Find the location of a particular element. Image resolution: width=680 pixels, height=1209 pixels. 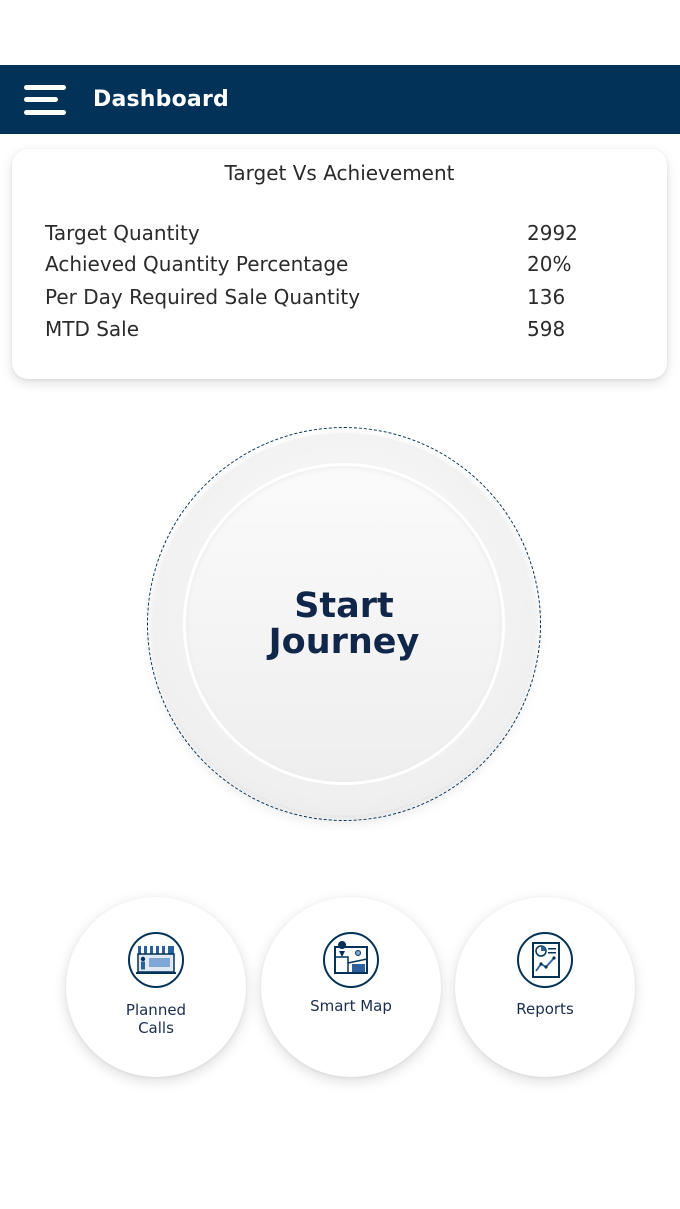

start-journey-button: Start Journey is located at coordinates (344, 624).